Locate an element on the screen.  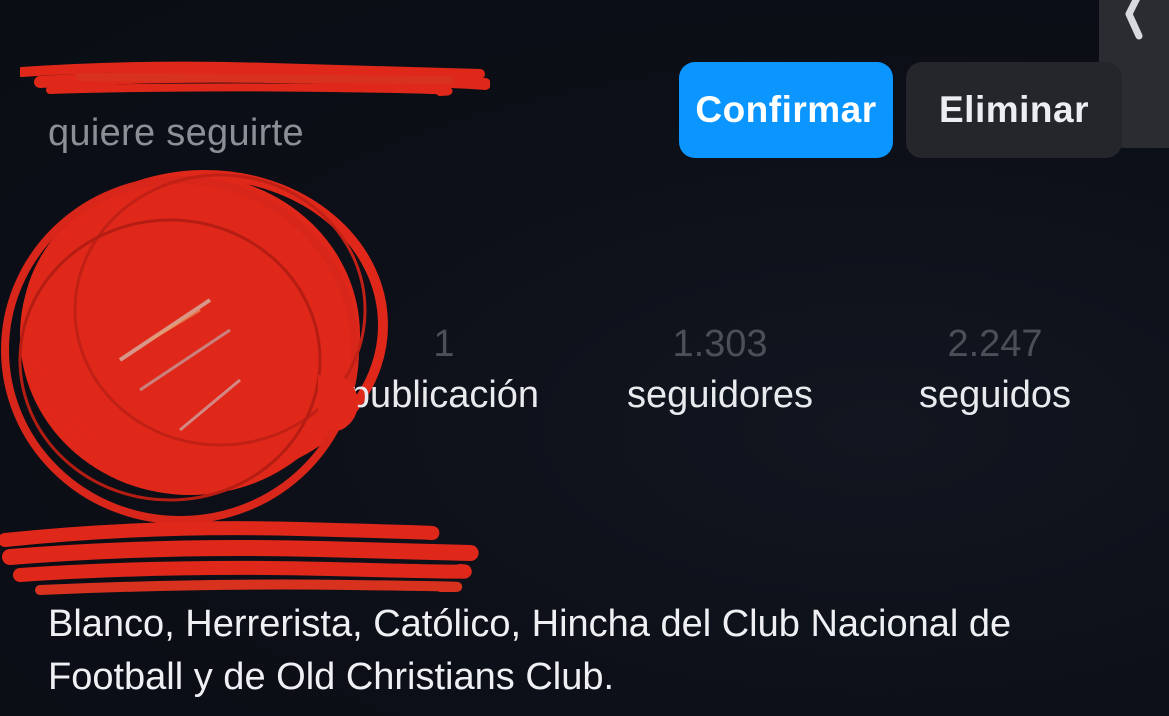
following-label: seguidos is located at coordinates (995, 395).